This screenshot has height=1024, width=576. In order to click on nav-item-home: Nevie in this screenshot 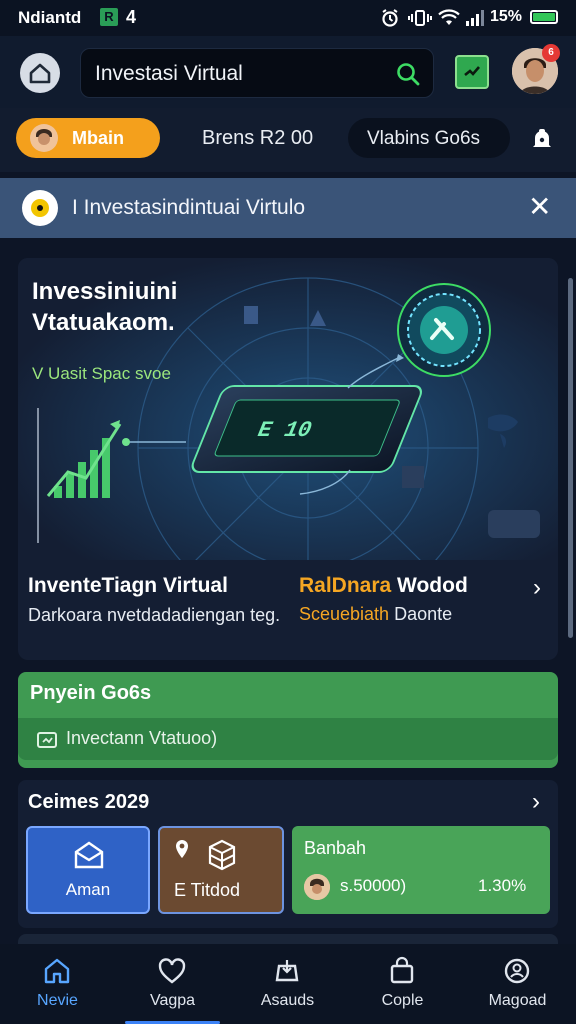, I will do `click(57, 984)`.